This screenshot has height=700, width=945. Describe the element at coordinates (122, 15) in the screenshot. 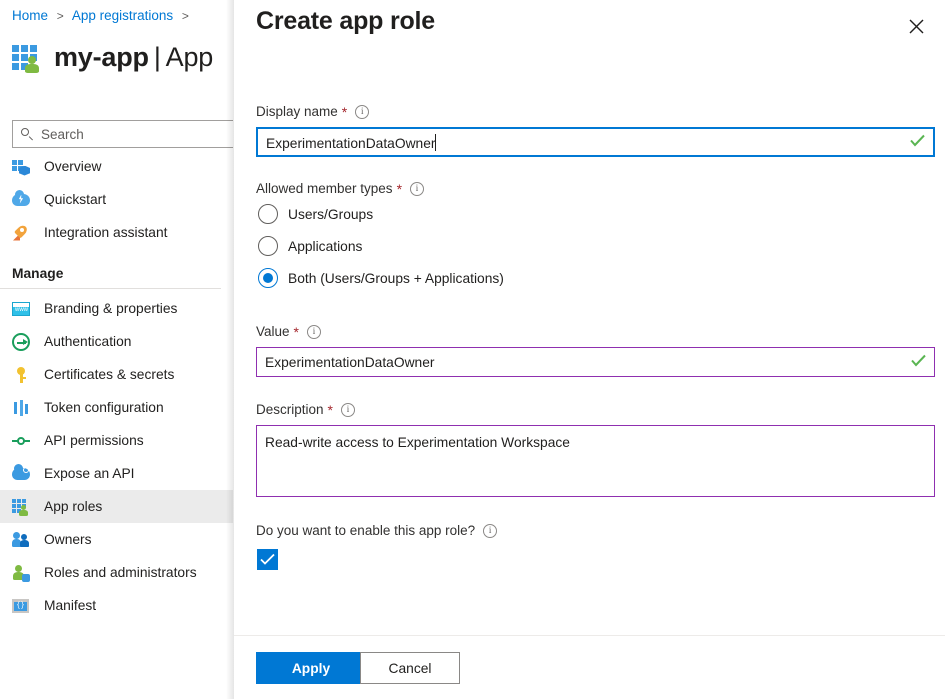

I see `breadcrumb-item-app-registrations: App registrations` at that location.